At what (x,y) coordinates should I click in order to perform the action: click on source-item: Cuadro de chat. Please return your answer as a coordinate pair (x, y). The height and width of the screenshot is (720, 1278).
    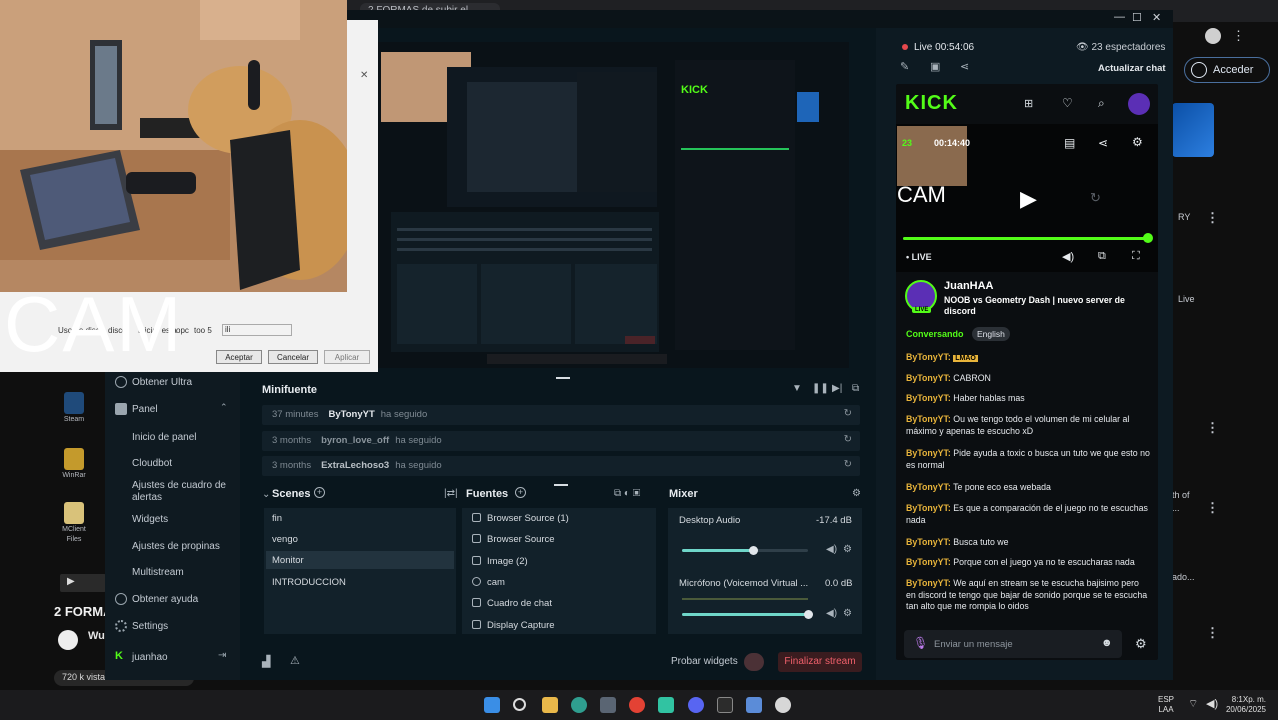
    Looking at the image, I should click on (512, 603).